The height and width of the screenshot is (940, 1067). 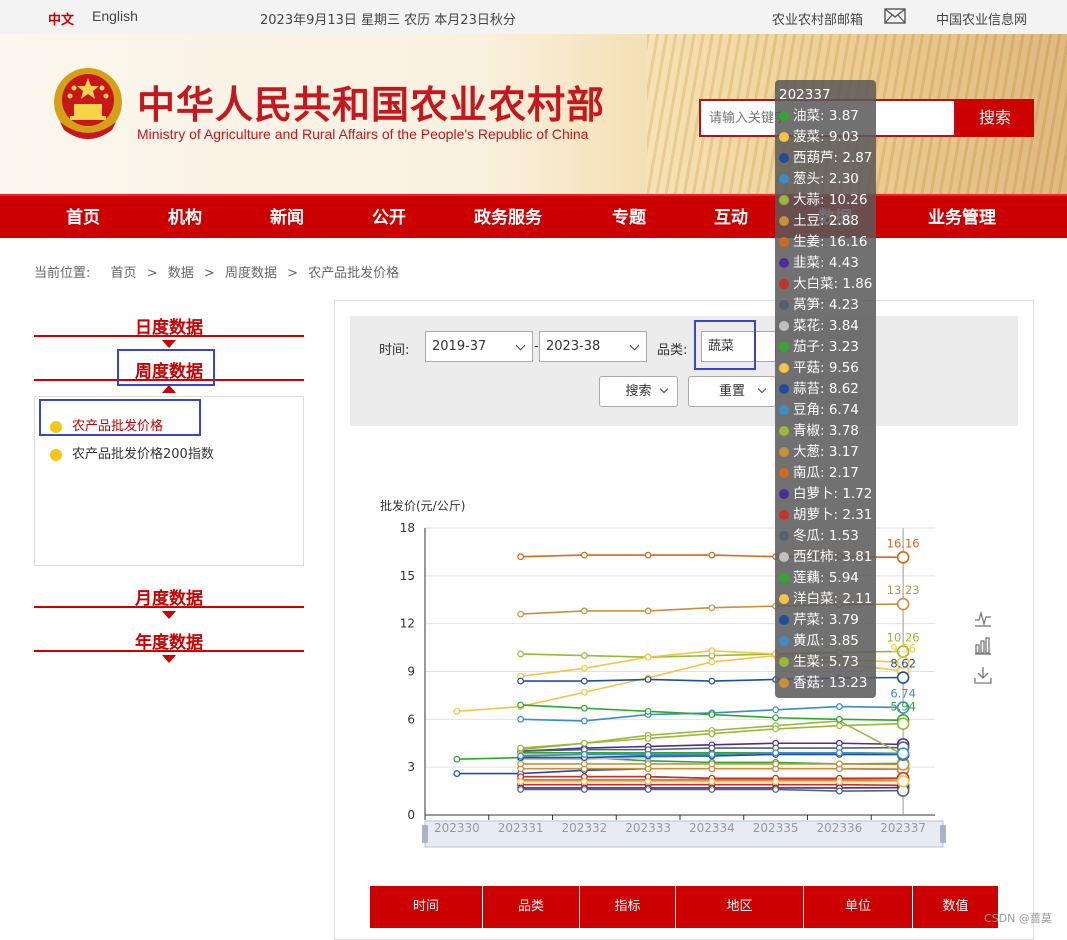 I want to click on tooltip-row-text: 黄瓜: 3.85, so click(x=826, y=641).